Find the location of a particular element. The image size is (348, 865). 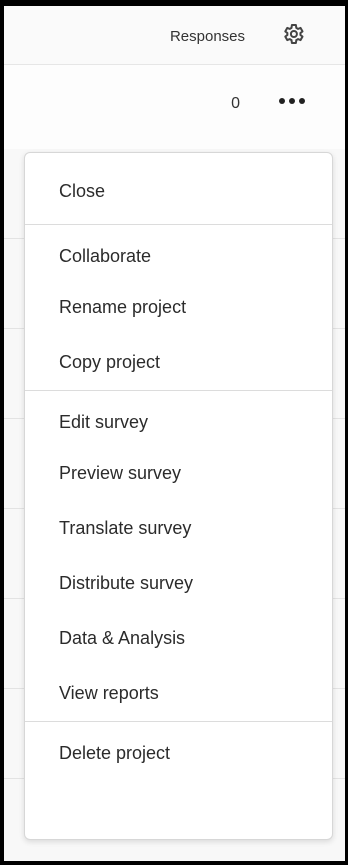

more-horizontal-icon is located at coordinates (282, 101).